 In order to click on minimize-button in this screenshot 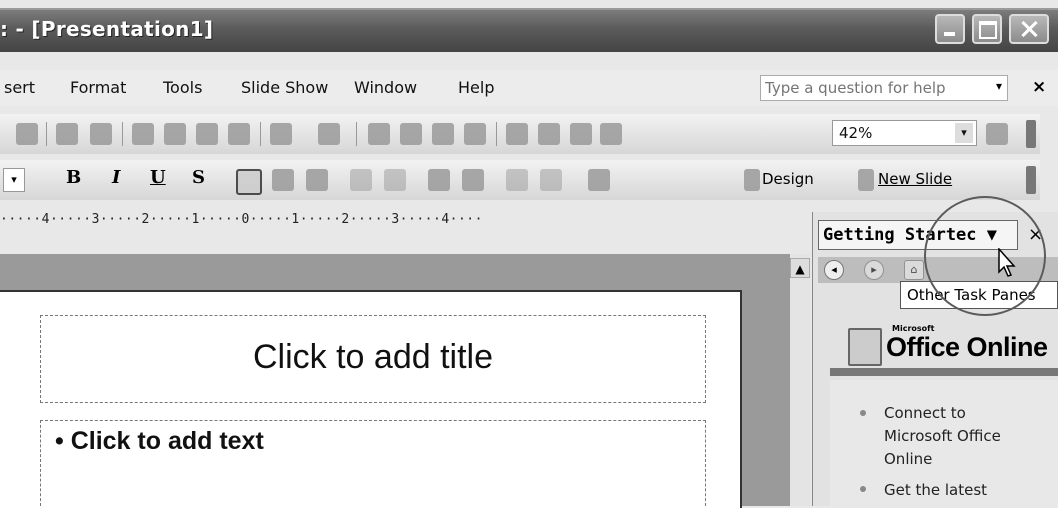, I will do `click(950, 29)`.